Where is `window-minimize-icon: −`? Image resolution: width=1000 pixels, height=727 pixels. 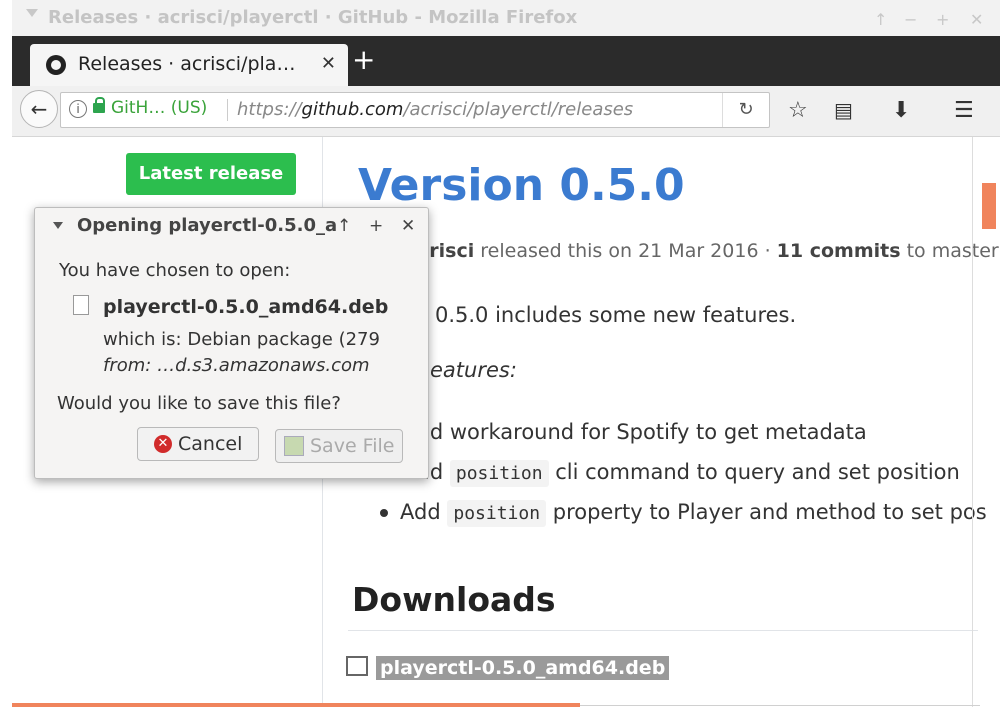 window-minimize-icon: − is located at coordinates (910, 19).